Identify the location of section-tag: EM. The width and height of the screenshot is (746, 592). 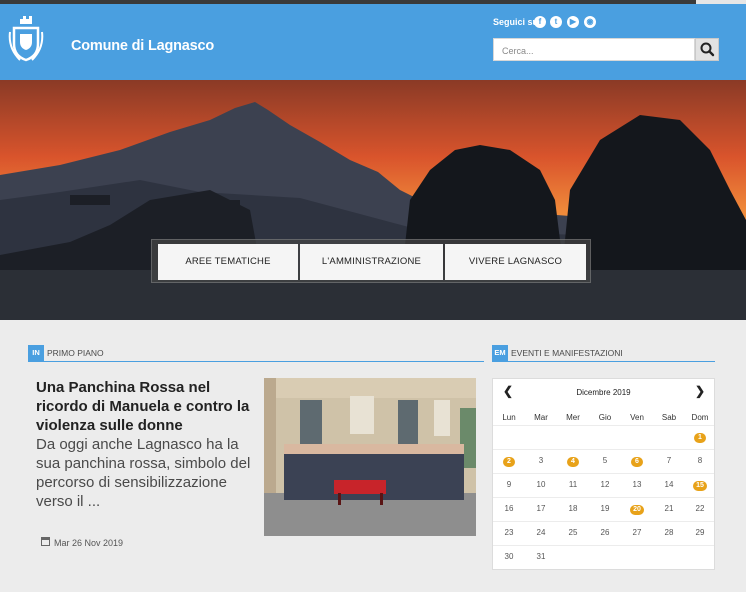
(500, 353).